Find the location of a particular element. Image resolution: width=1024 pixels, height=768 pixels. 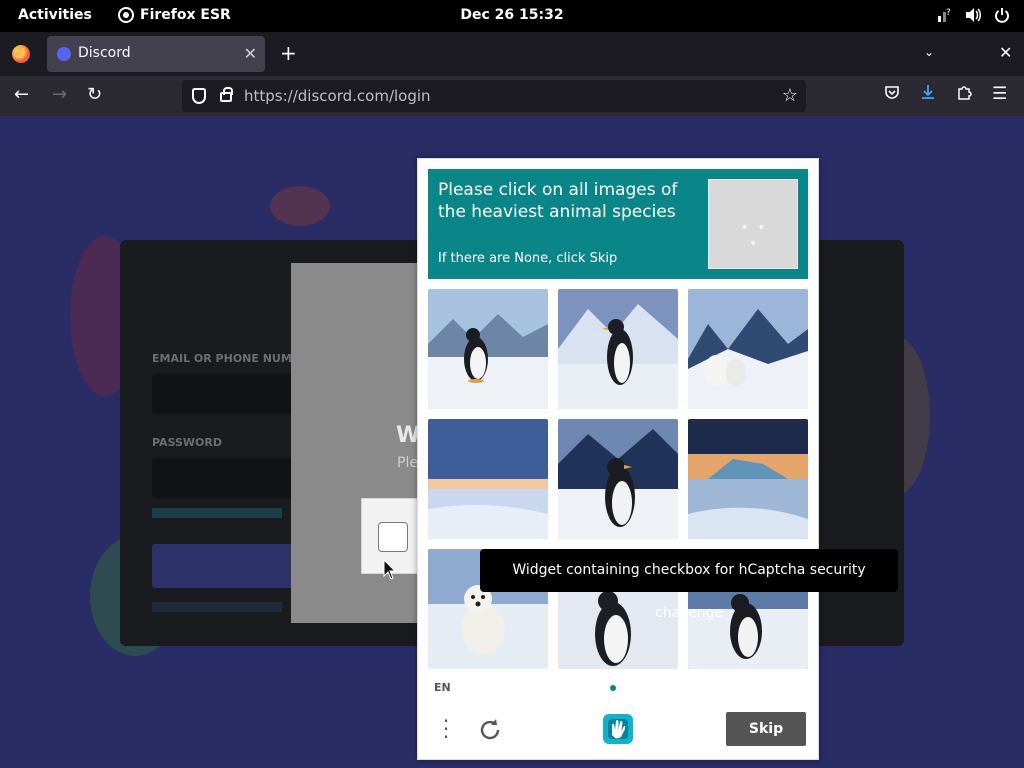

network-question-icon: ? is located at coordinates (944, 15).